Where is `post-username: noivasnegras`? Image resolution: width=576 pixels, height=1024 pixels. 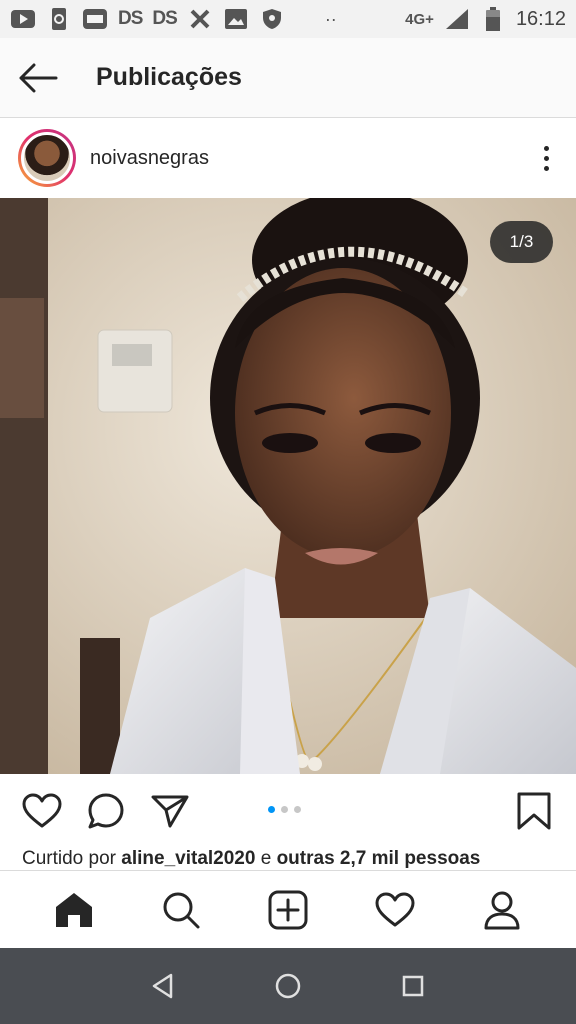 post-username: noivasnegras is located at coordinates (149, 158).